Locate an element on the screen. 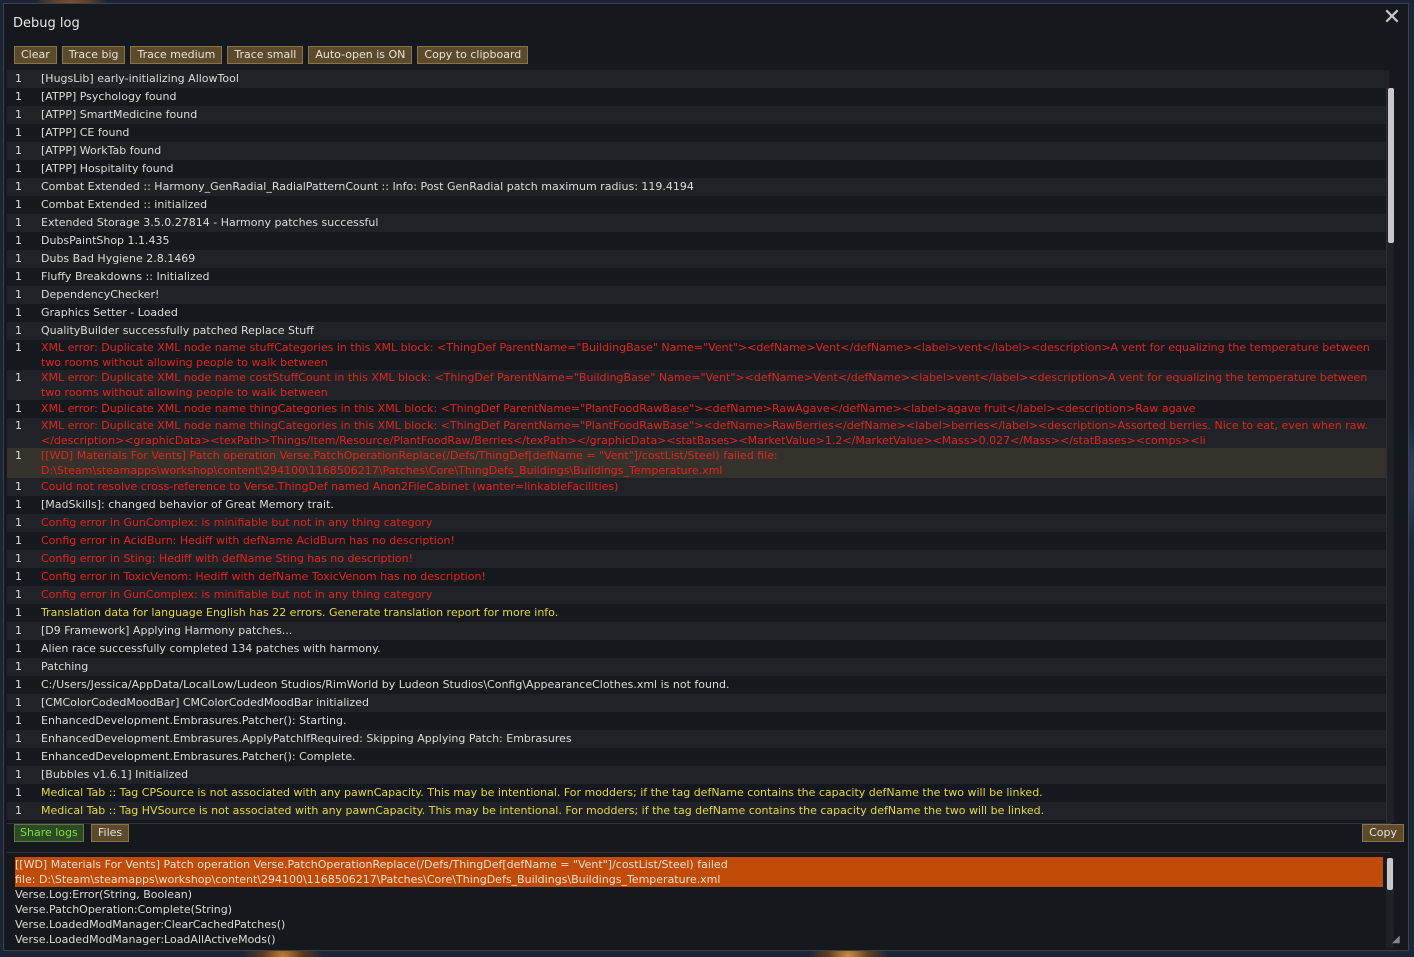  log-row-message: [HugsLib] early-initializing AllowTool is located at coordinates (140, 78).